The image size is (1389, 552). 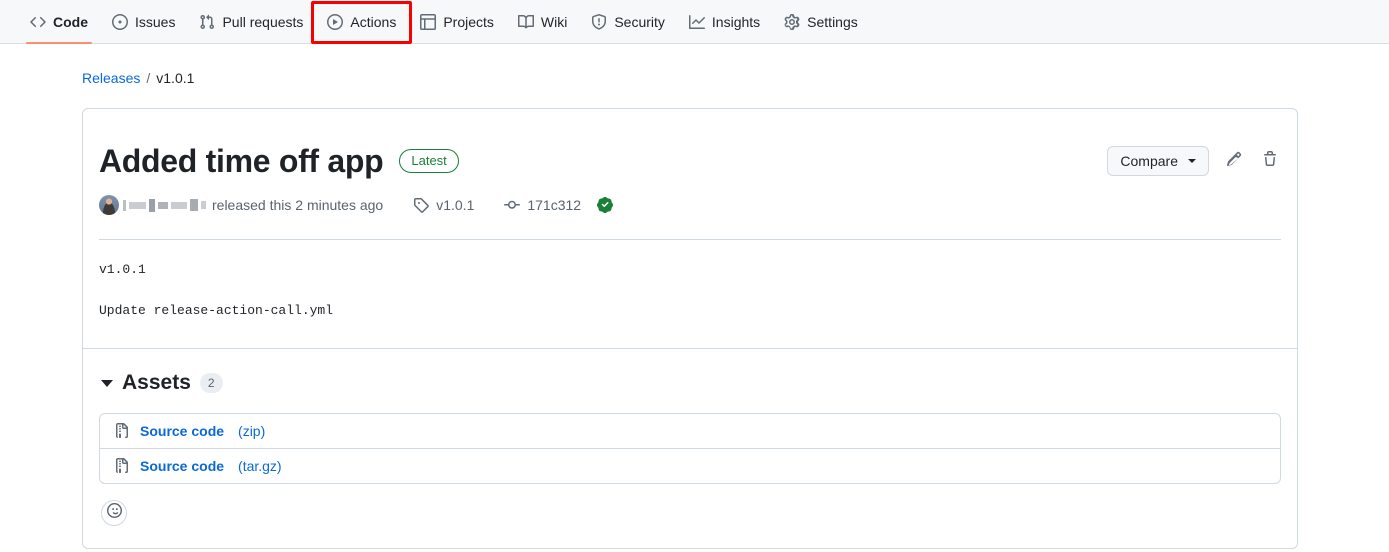 What do you see at coordinates (694, 65) in the screenshot?
I see `breadcrumb: Releases / v1.0.1` at bounding box center [694, 65].